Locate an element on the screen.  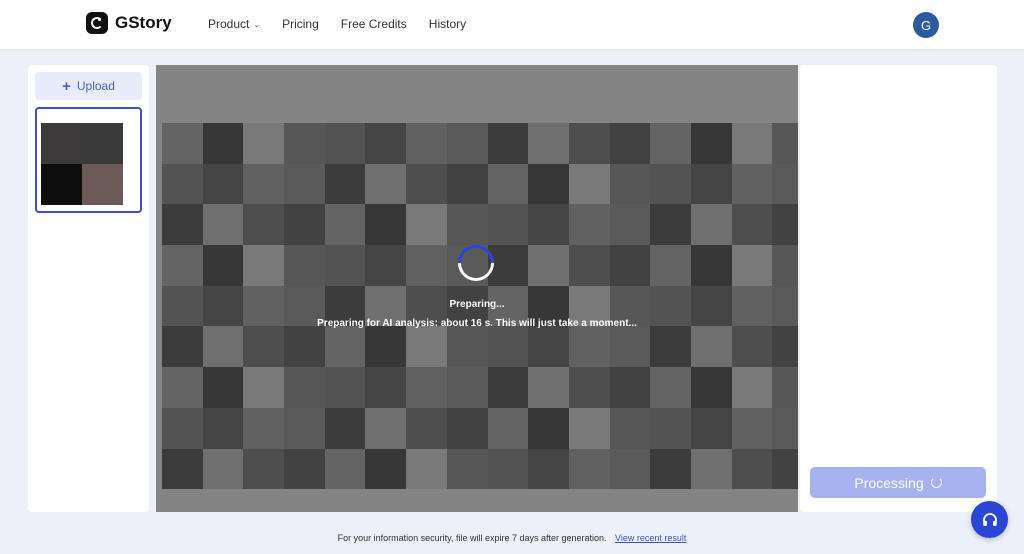
upload-button: + Upload is located at coordinates (88, 86).